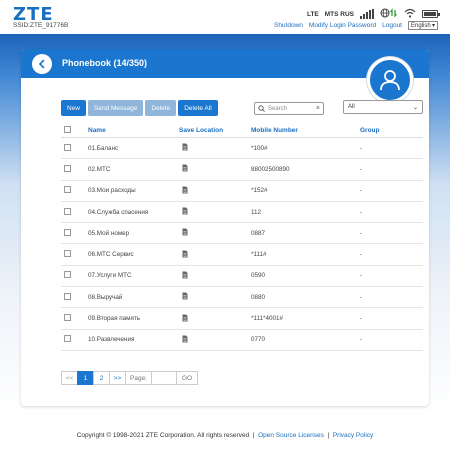 This screenshot has width=450, height=450. What do you see at coordinates (339, 14) in the screenshot?
I see `operator-name: MTS RUS` at bounding box center [339, 14].